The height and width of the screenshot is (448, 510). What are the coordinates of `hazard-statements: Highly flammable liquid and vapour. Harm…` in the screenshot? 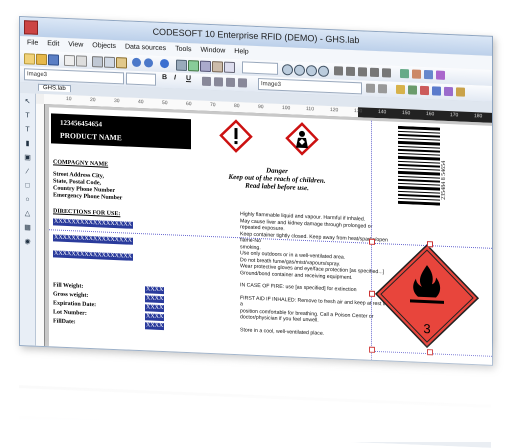 It's located at (315, 275).